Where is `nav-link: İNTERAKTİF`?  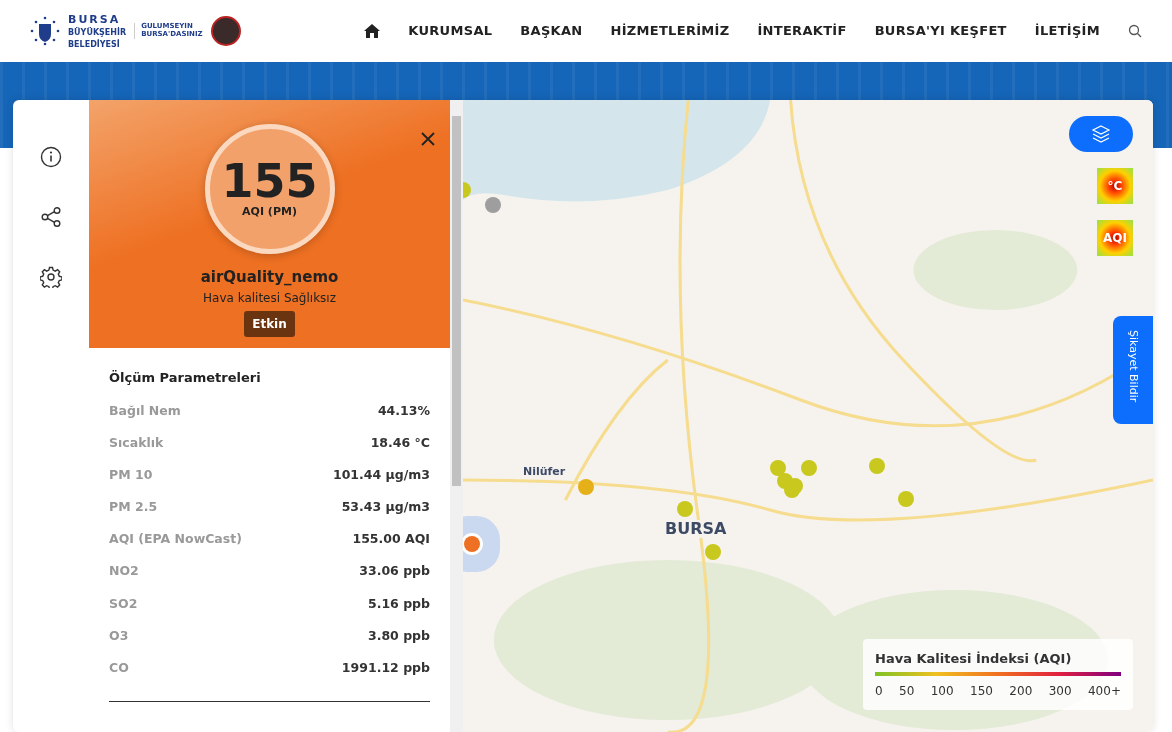
nav-link: İNTERAKTİF is located at coordinates (802, 31).